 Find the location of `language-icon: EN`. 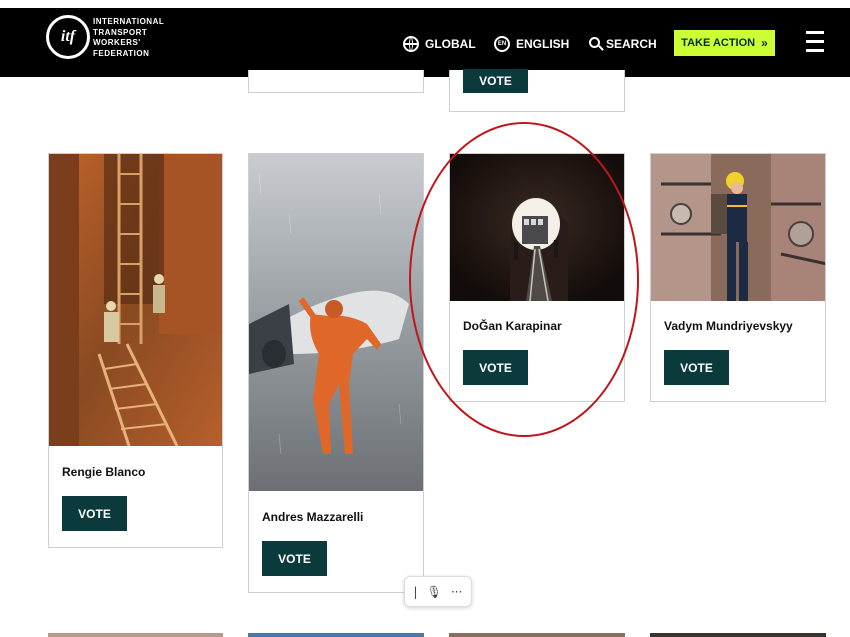

language-icon: EN is located at coordinates (502, 44).